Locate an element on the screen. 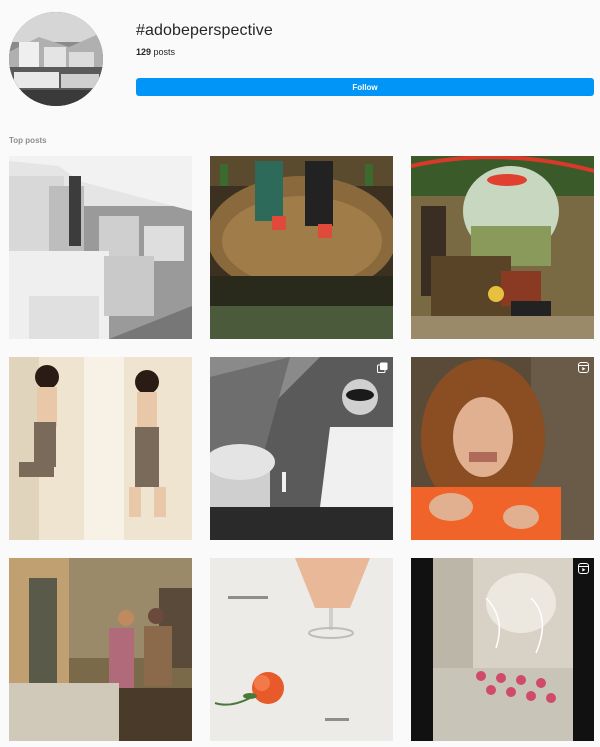 This screenshot has height=747, width=600. carousel-icon is located at coordinates (382, 367).